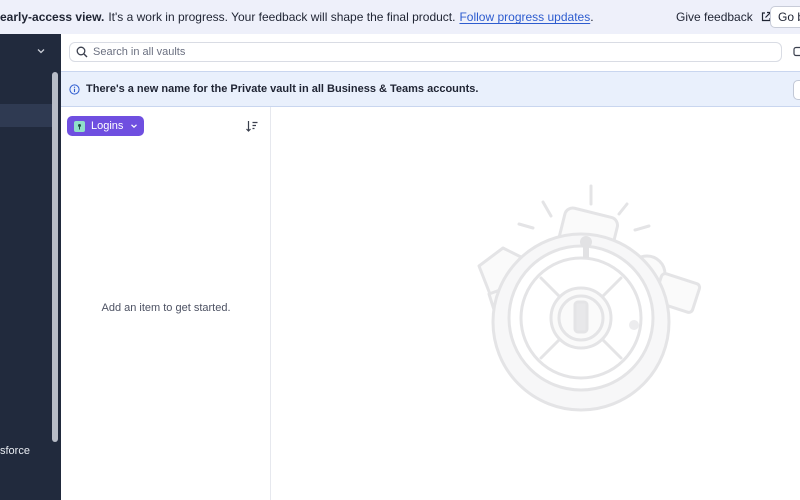 This screenshot has width=800, height=500. What do you see at coordinates (82, 52) in the screenshot?
I see `search-icon` at bounding box center [82, 52].